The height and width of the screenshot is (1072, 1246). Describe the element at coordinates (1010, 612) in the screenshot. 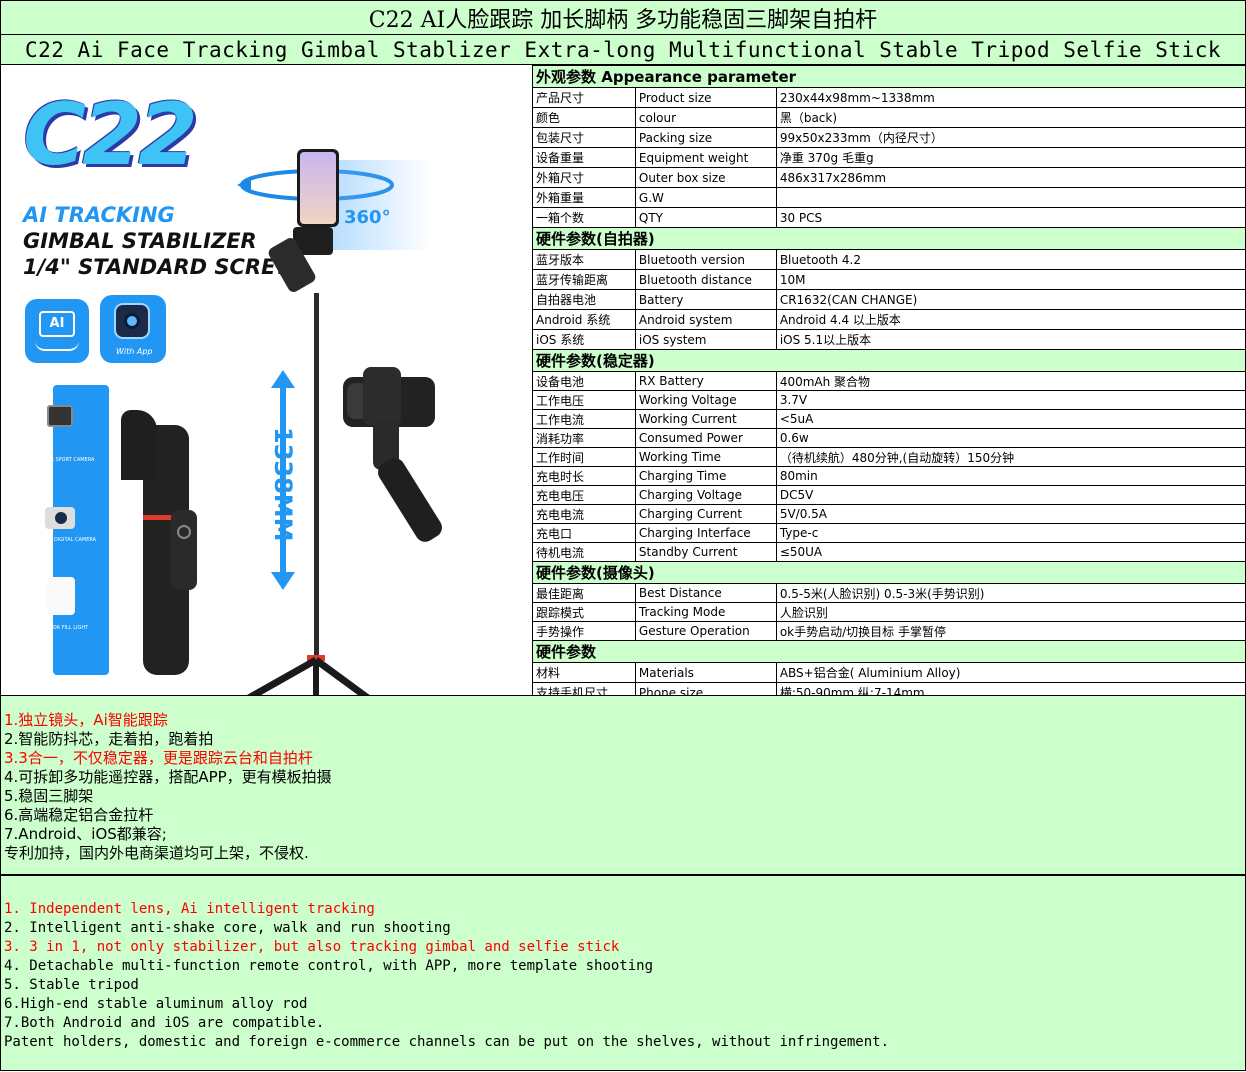

I see `spec-value: 人脸识别` at that location.